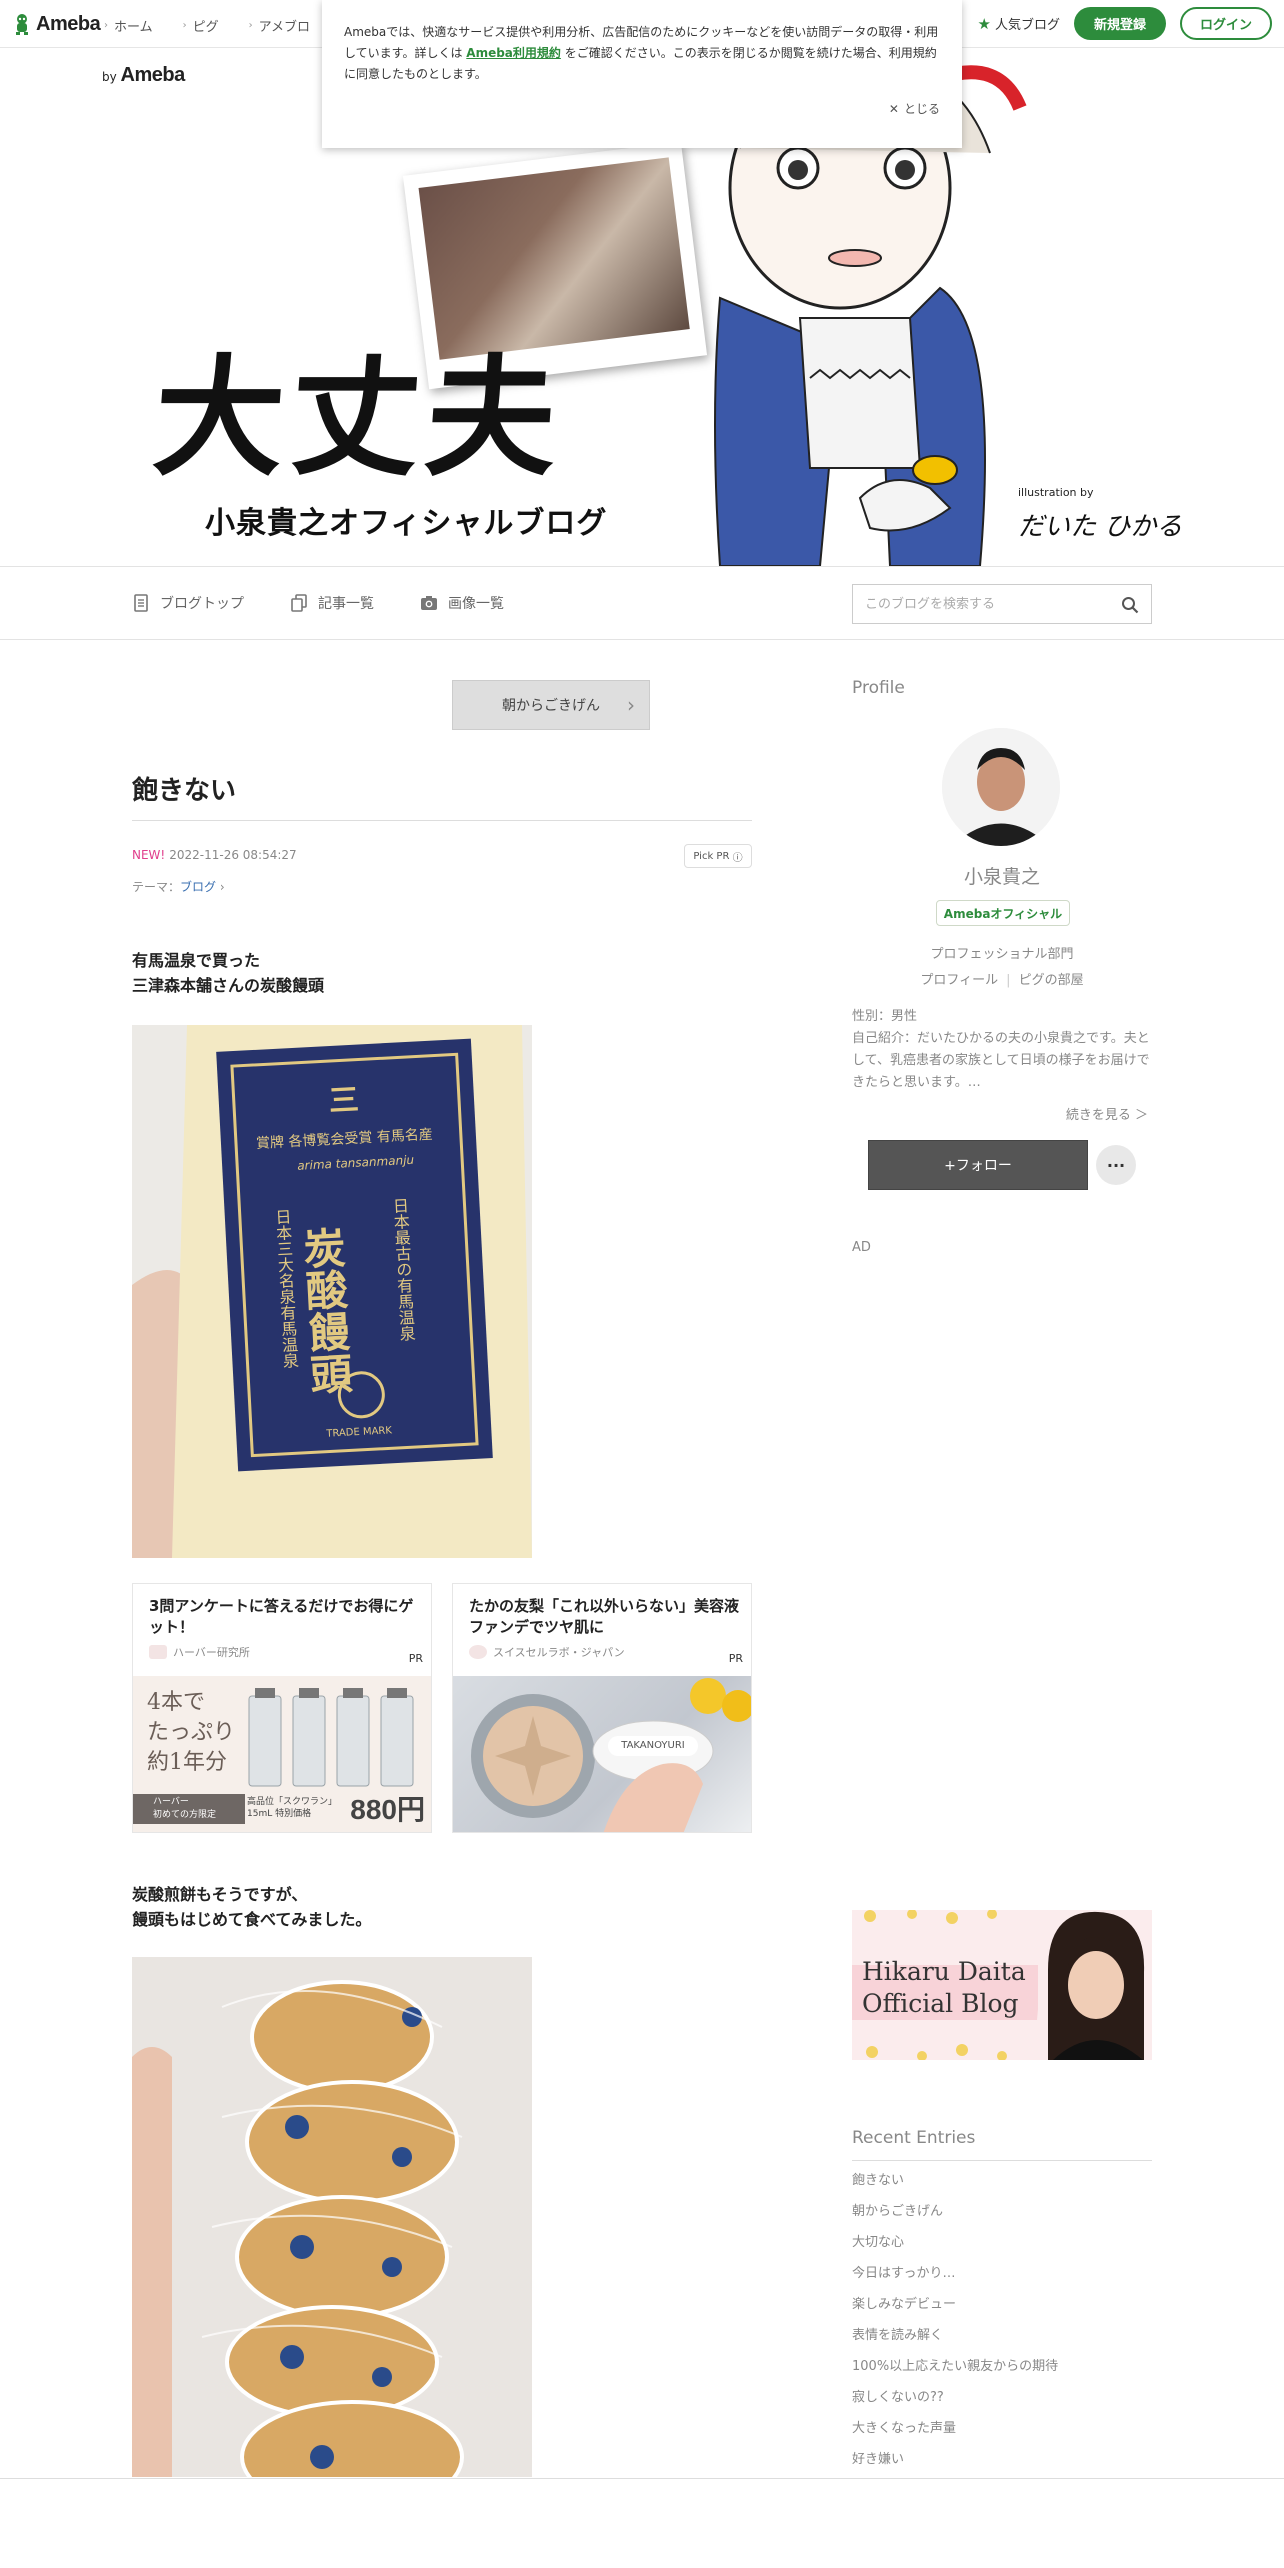 The height and width of the screenshot is (2568, 1284). Describe the element at coordinates (133, 27) in the screenshot. I see `nav-label: ホーム` at that location.